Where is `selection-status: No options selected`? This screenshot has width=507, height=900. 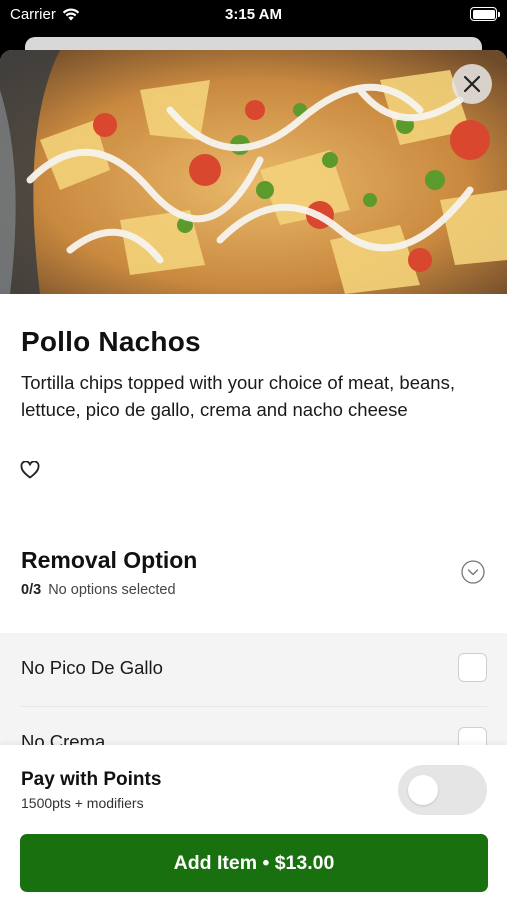
selection-status: No options selected is located at coordinates (112, 590).